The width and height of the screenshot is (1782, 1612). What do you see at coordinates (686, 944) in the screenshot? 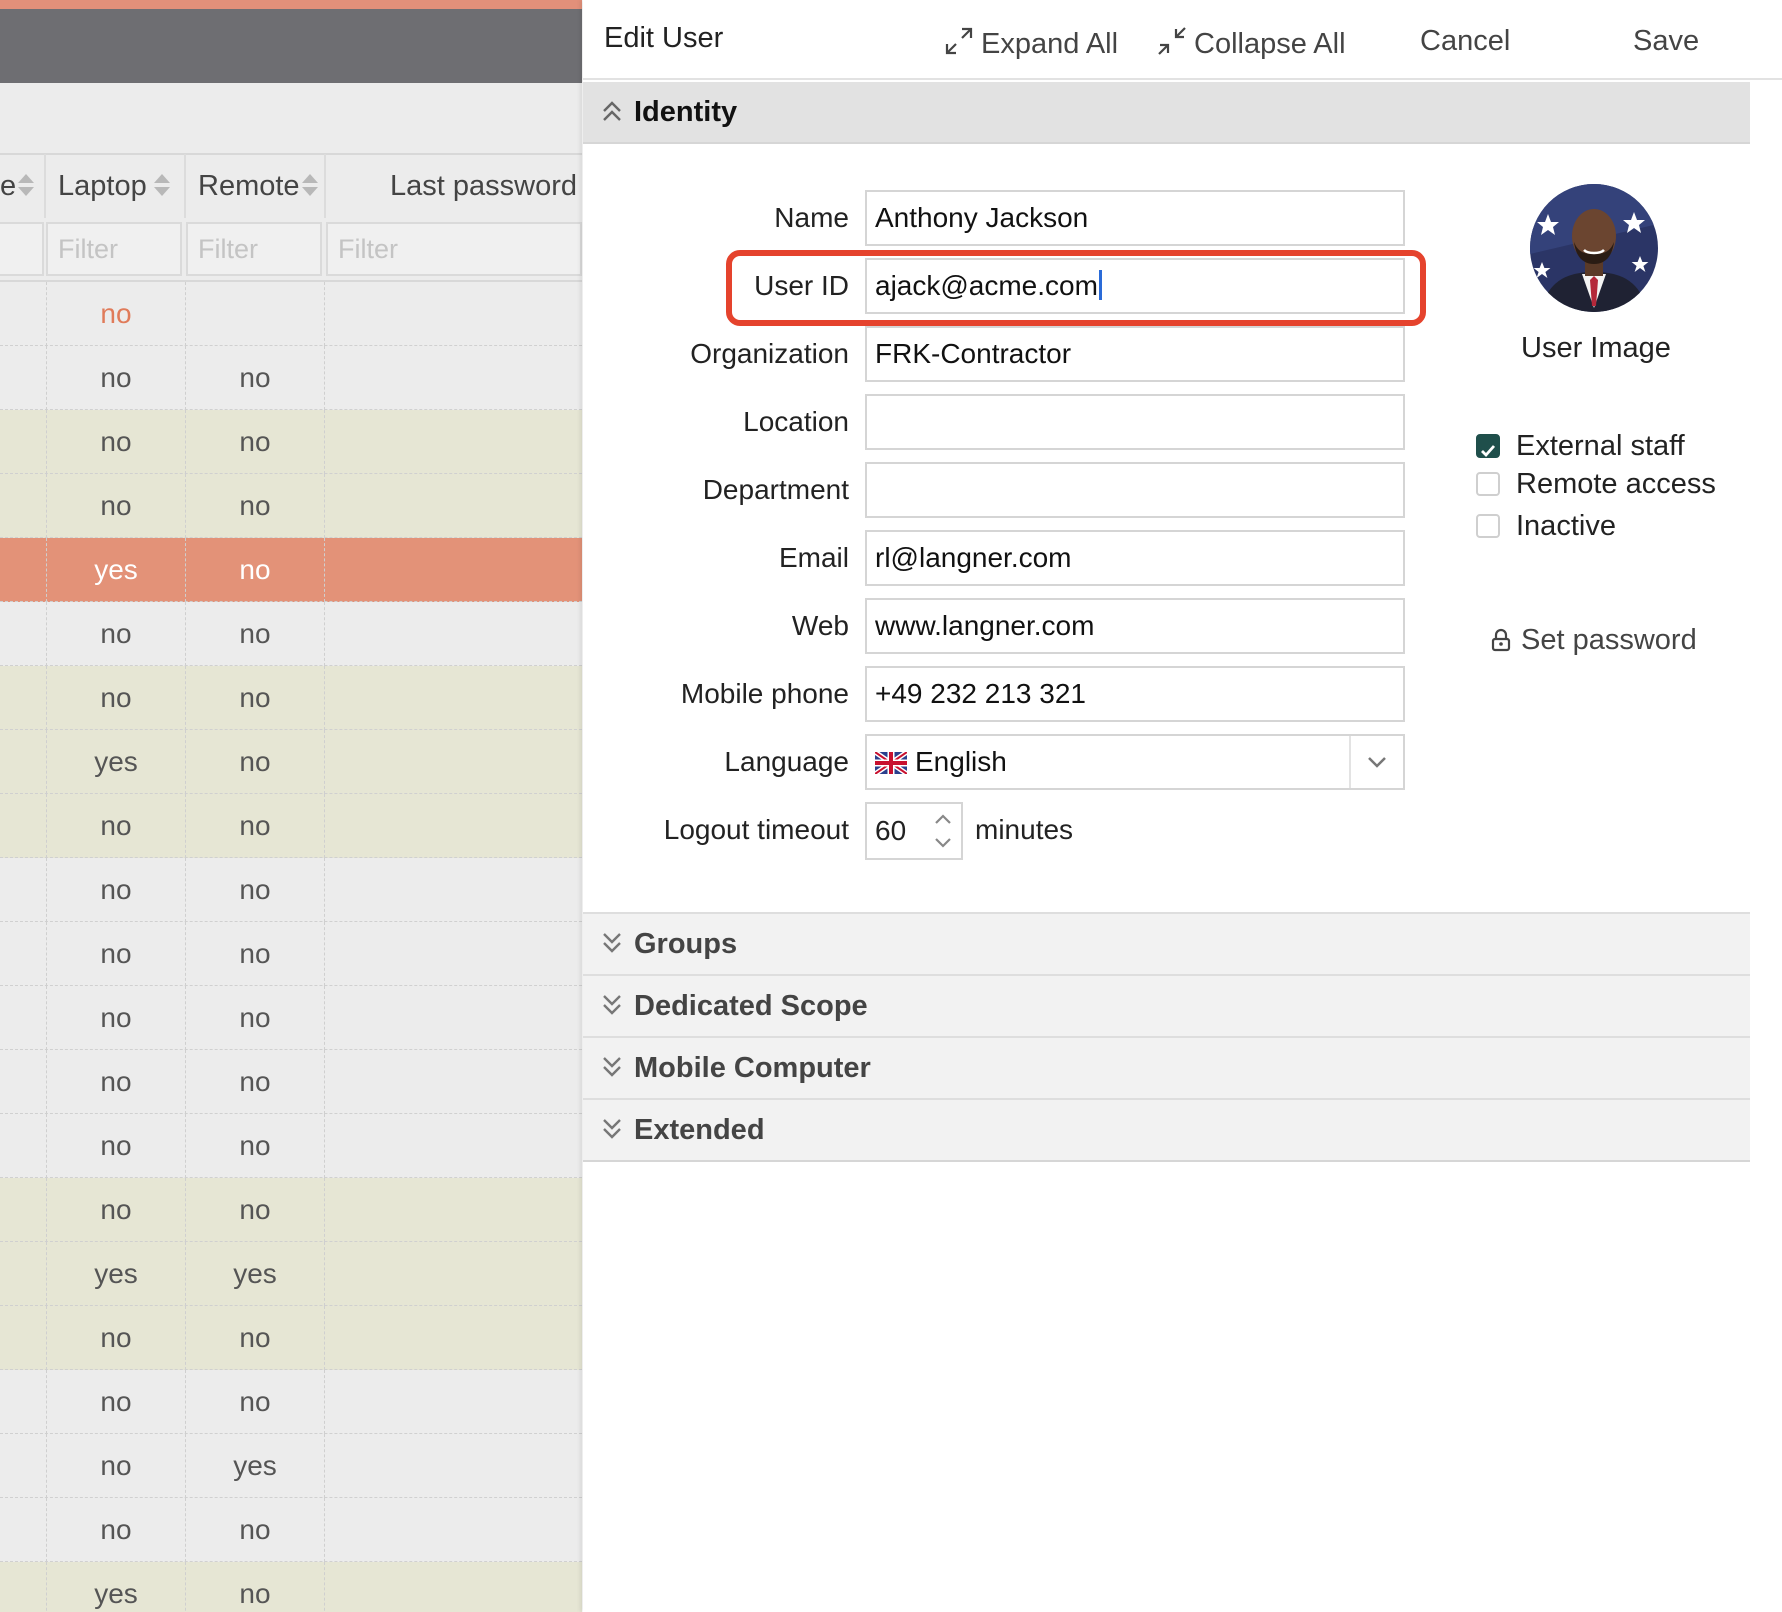
I see `section-title: Groups` at bounding box center [686, 944].